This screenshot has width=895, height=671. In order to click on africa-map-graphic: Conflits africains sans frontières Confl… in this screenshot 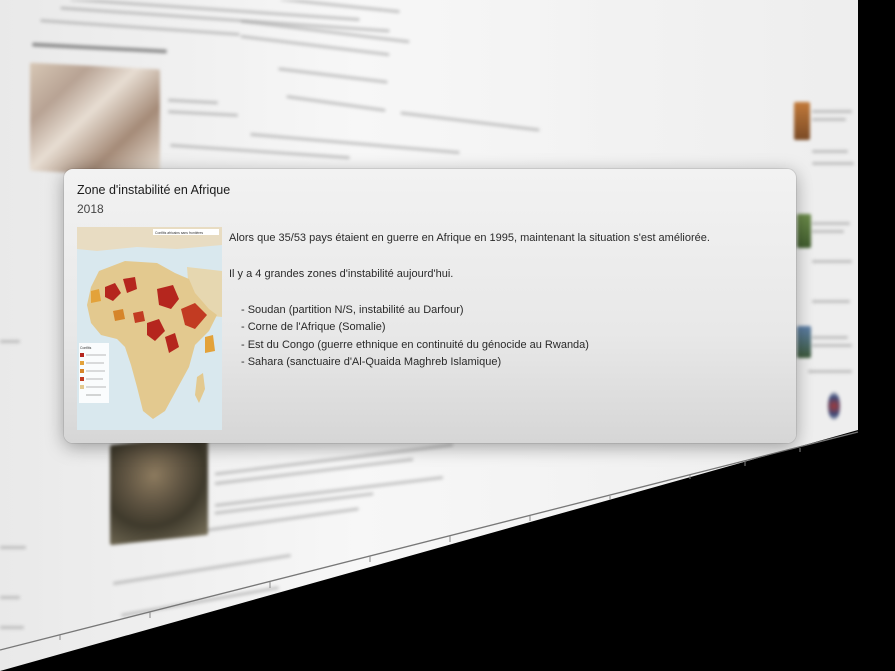, I will do `click(149, 328)`.